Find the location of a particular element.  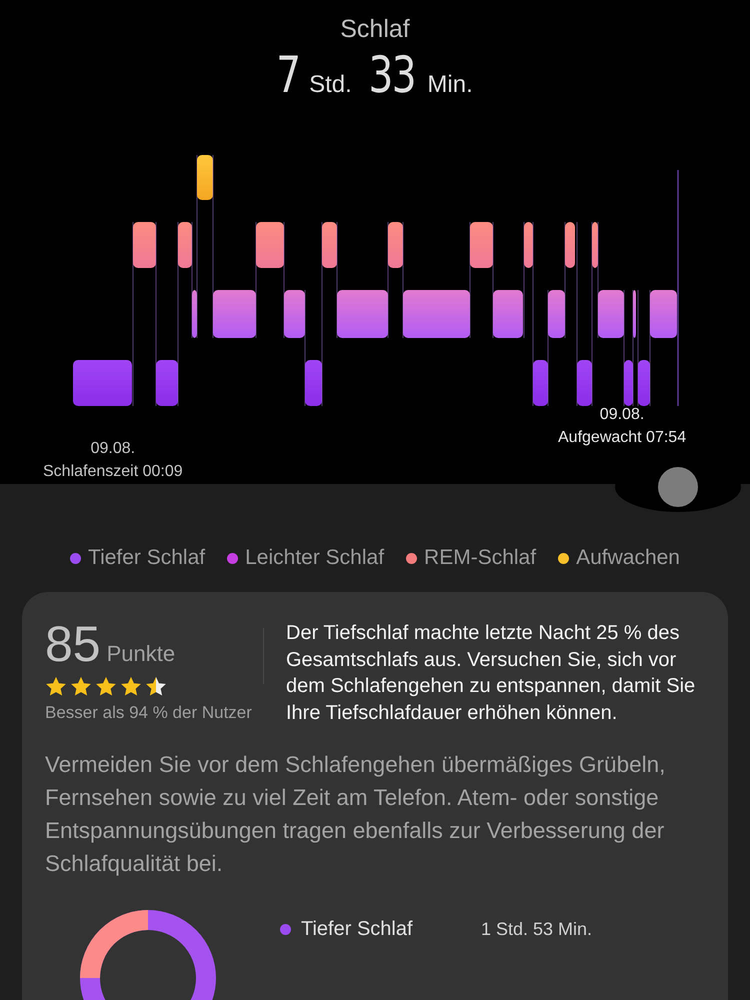

duration-value: 7 is located at coordinates (288, 75).